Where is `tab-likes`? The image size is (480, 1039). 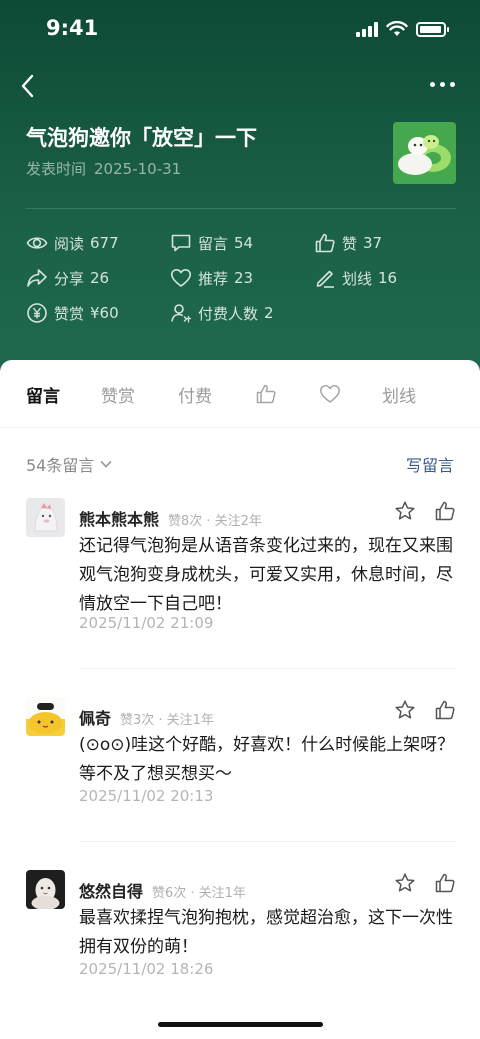
tab-likes is located at coordinates (266, 396).